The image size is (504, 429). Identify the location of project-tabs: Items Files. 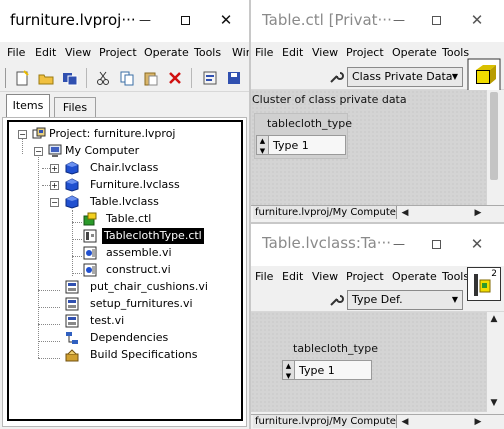
(124, 105).